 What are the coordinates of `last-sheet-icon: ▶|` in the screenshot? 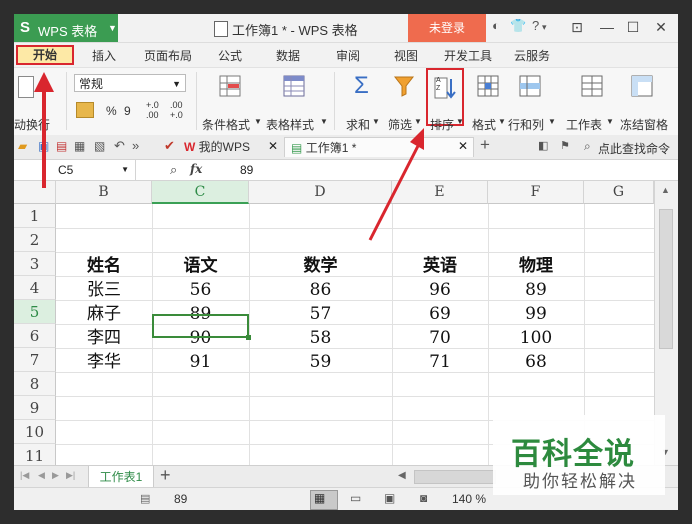 It's located at (70, 475).